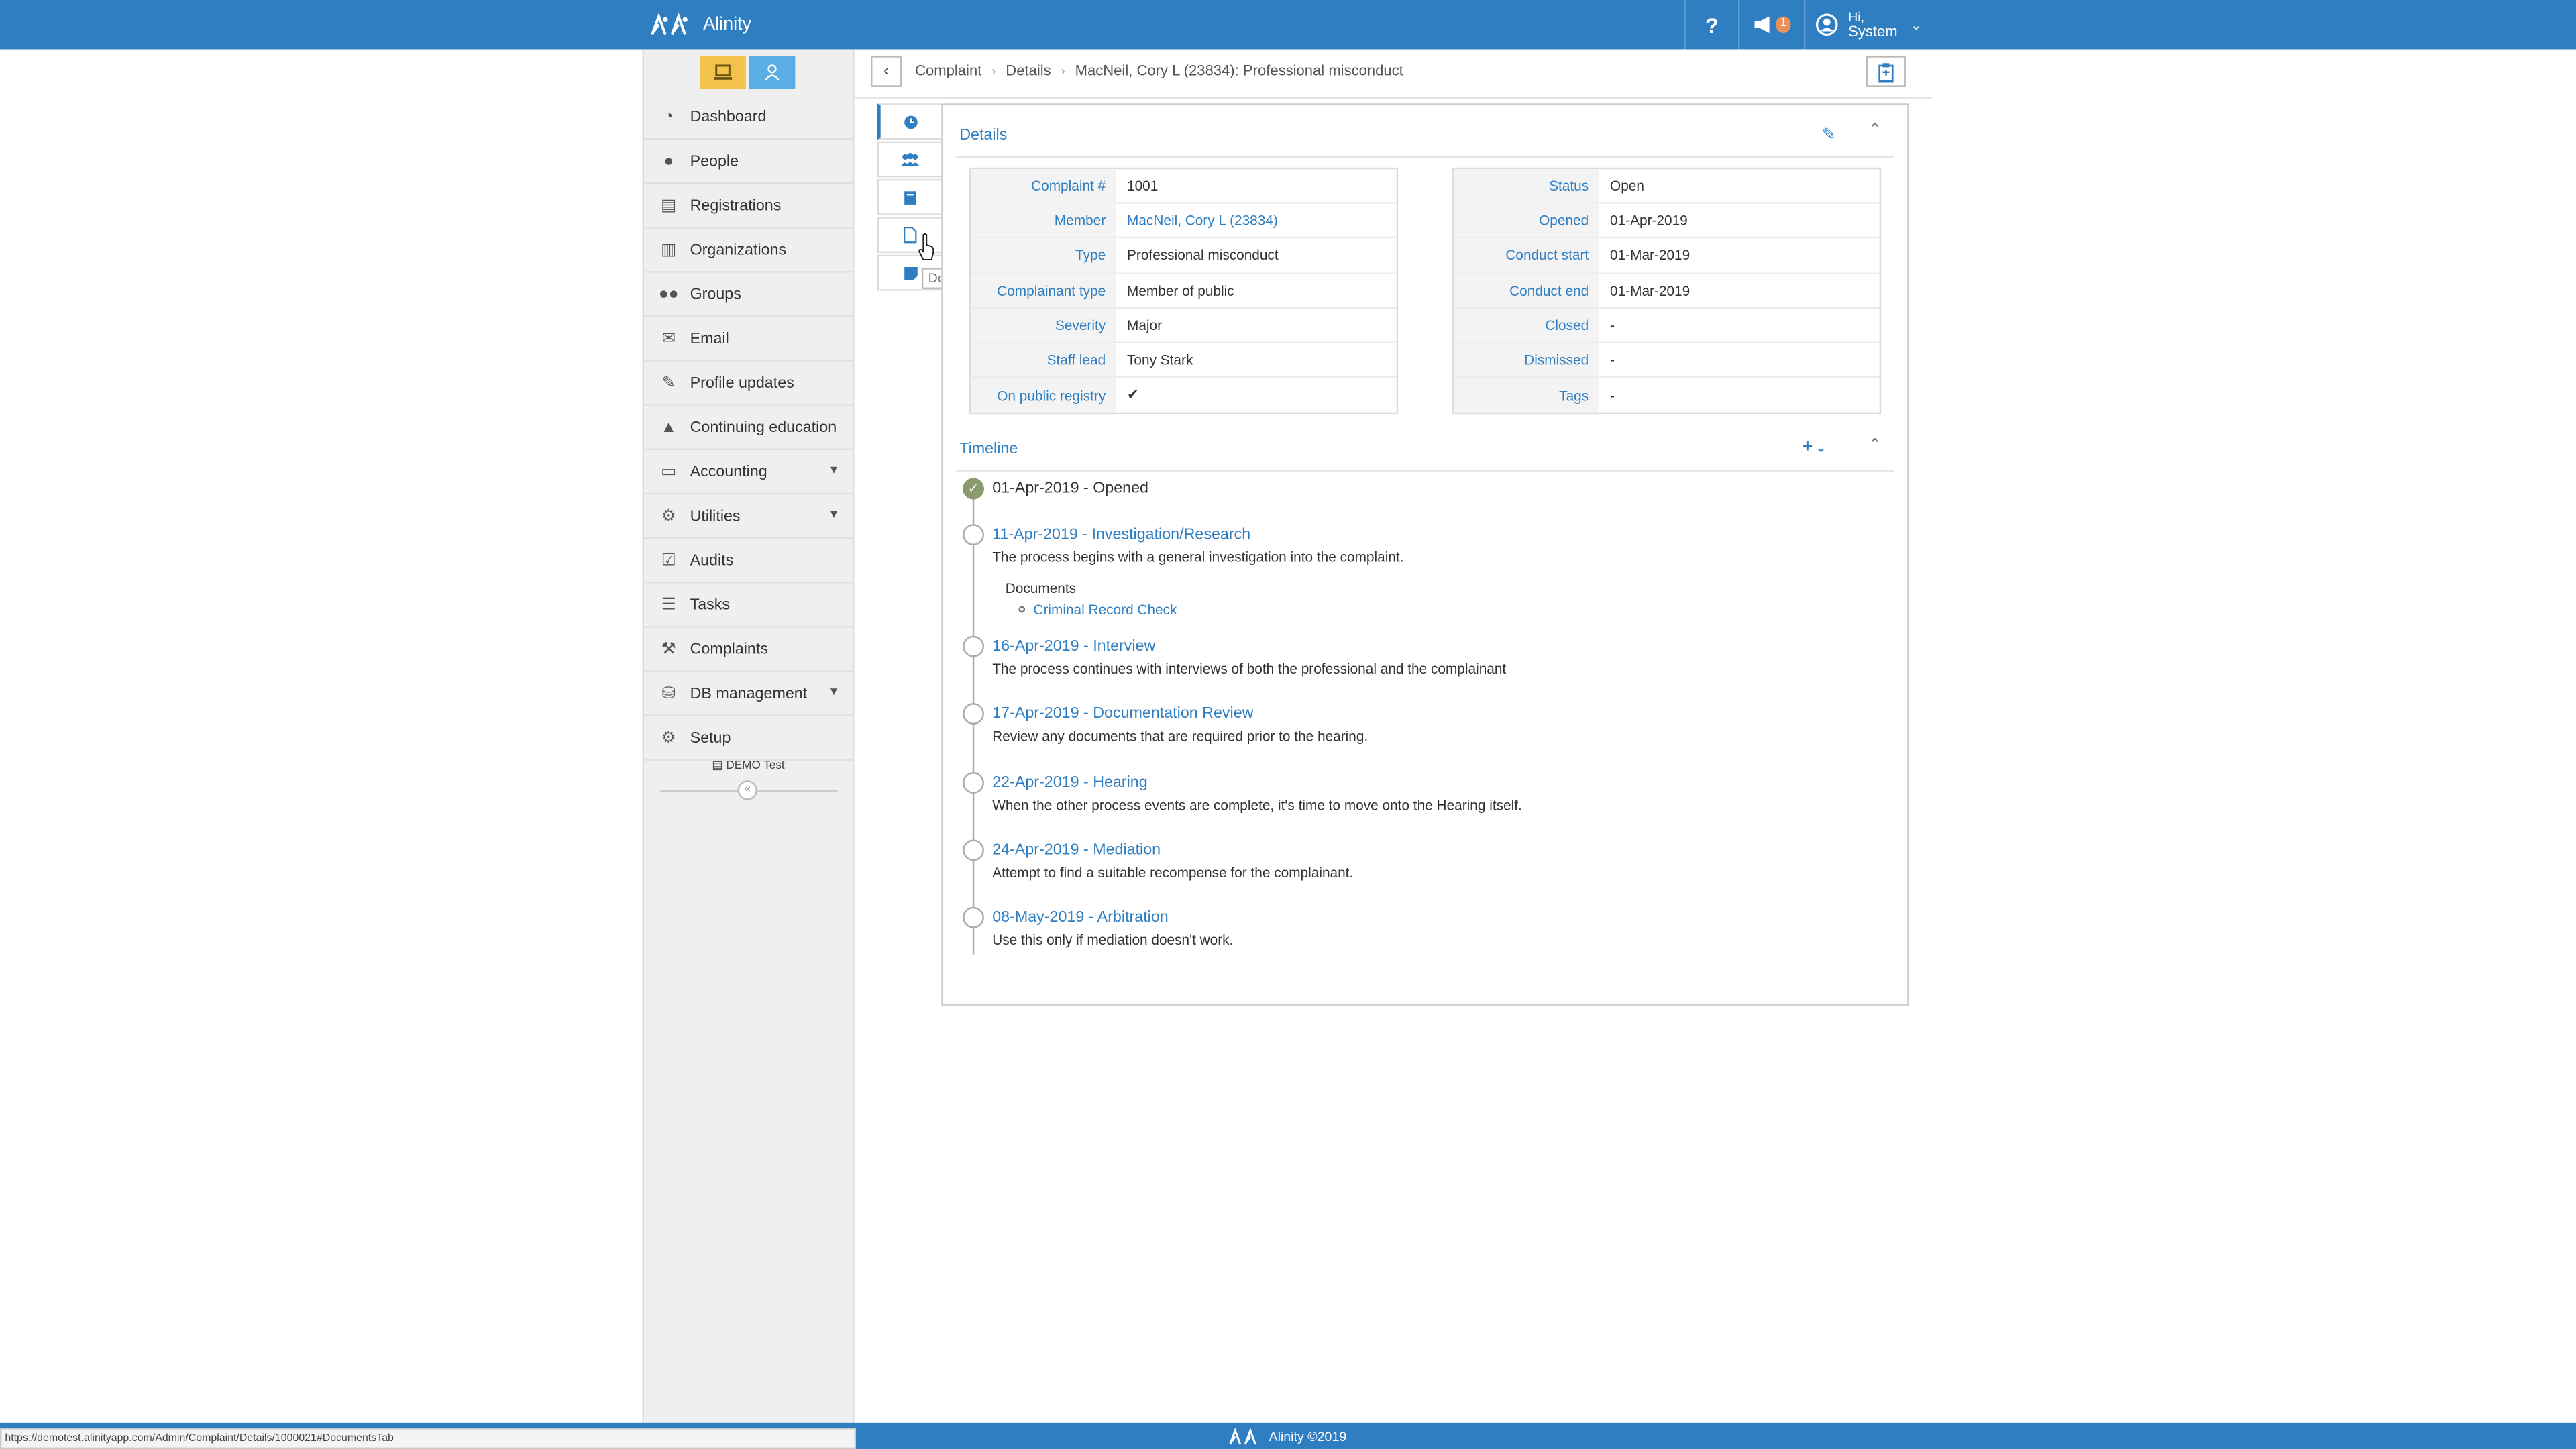  What do you see at coordinates (748, 738) in the screenshot?
I see `sidebar-item-setup: ⚙ Setup` at bounding box center [748, 738].